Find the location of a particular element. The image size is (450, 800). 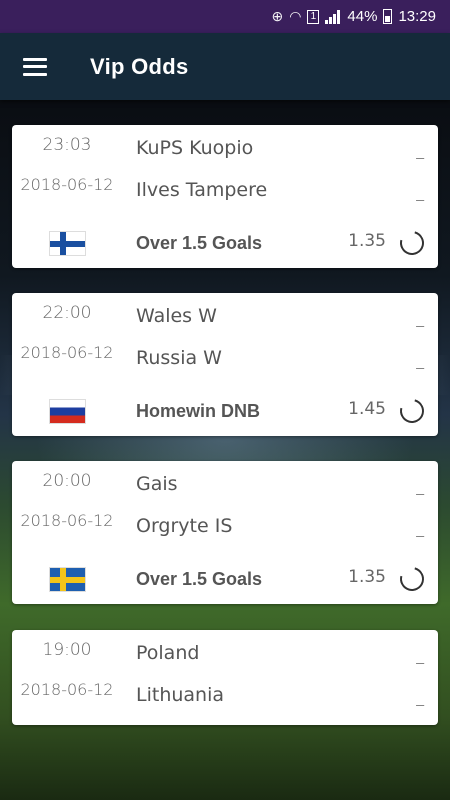

hamburger-icon is located at coordinates (35, 66).